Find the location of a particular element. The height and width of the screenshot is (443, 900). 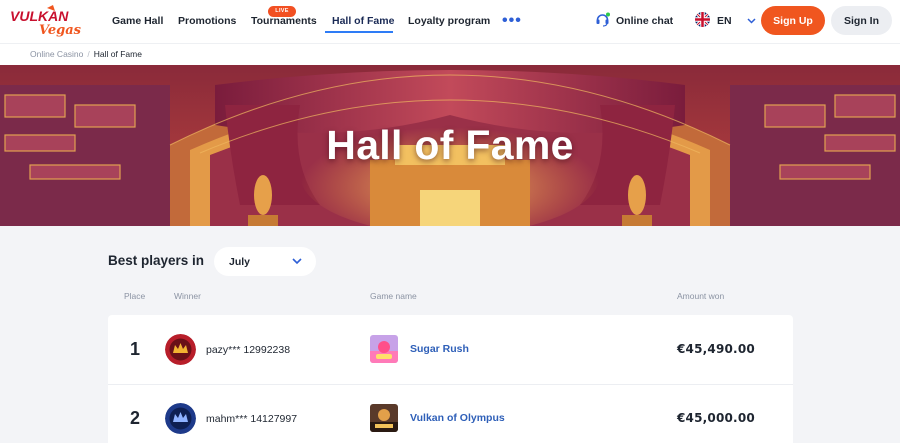

headset-icon is located at coordinates (602, 21).